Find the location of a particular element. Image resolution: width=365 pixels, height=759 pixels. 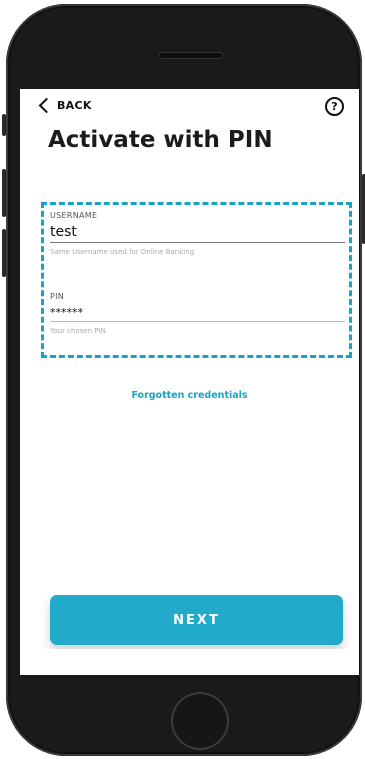

back-button: BACK is located at coordinates (65, 105).